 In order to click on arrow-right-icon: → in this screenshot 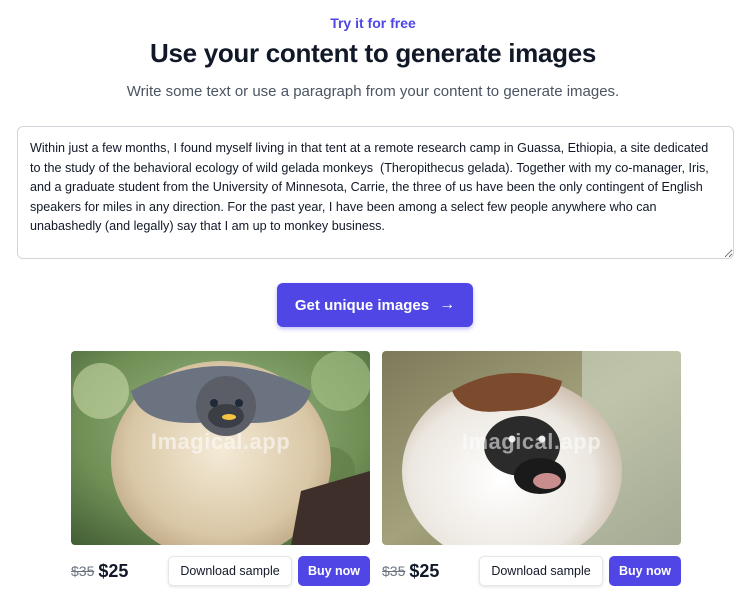, I will do `click(447, 304)`.